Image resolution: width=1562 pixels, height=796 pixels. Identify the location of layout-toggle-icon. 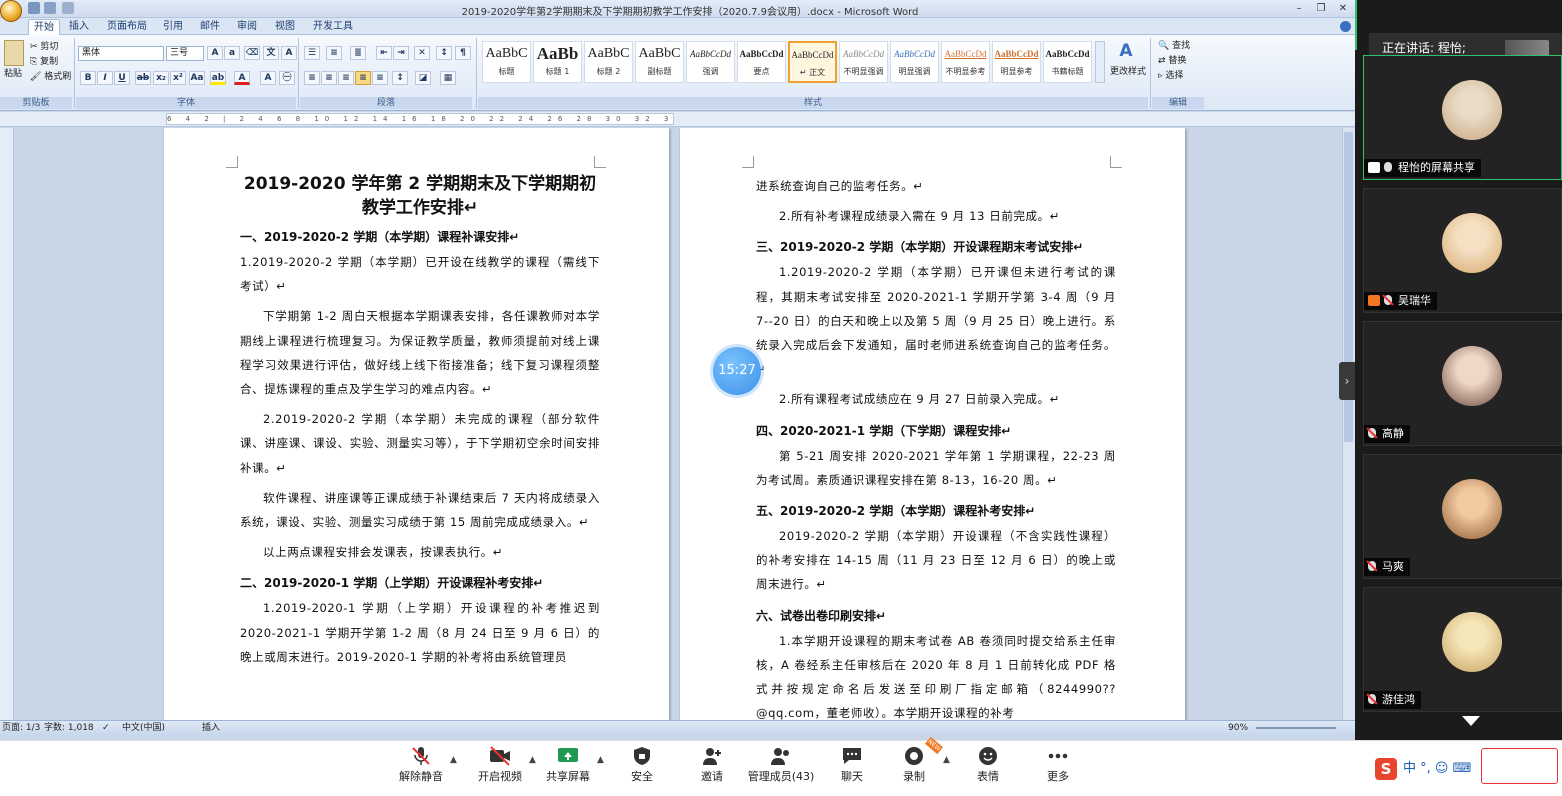
(1527, 48).